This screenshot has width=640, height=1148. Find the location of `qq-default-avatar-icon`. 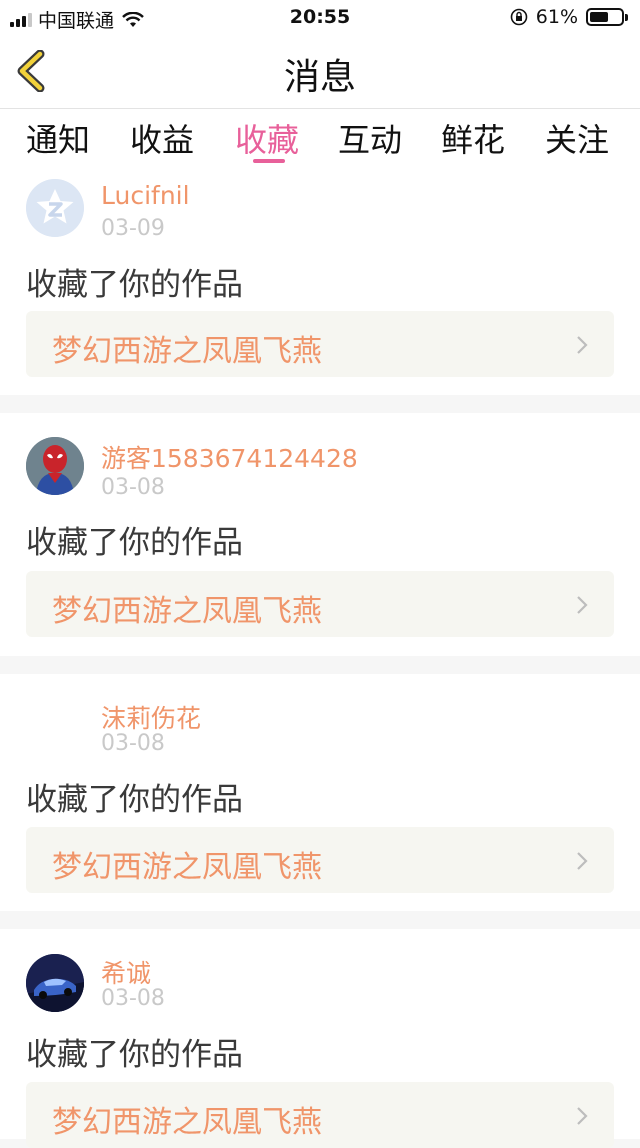

qq-default-avatar-icon is located at coordinates (55, 208).